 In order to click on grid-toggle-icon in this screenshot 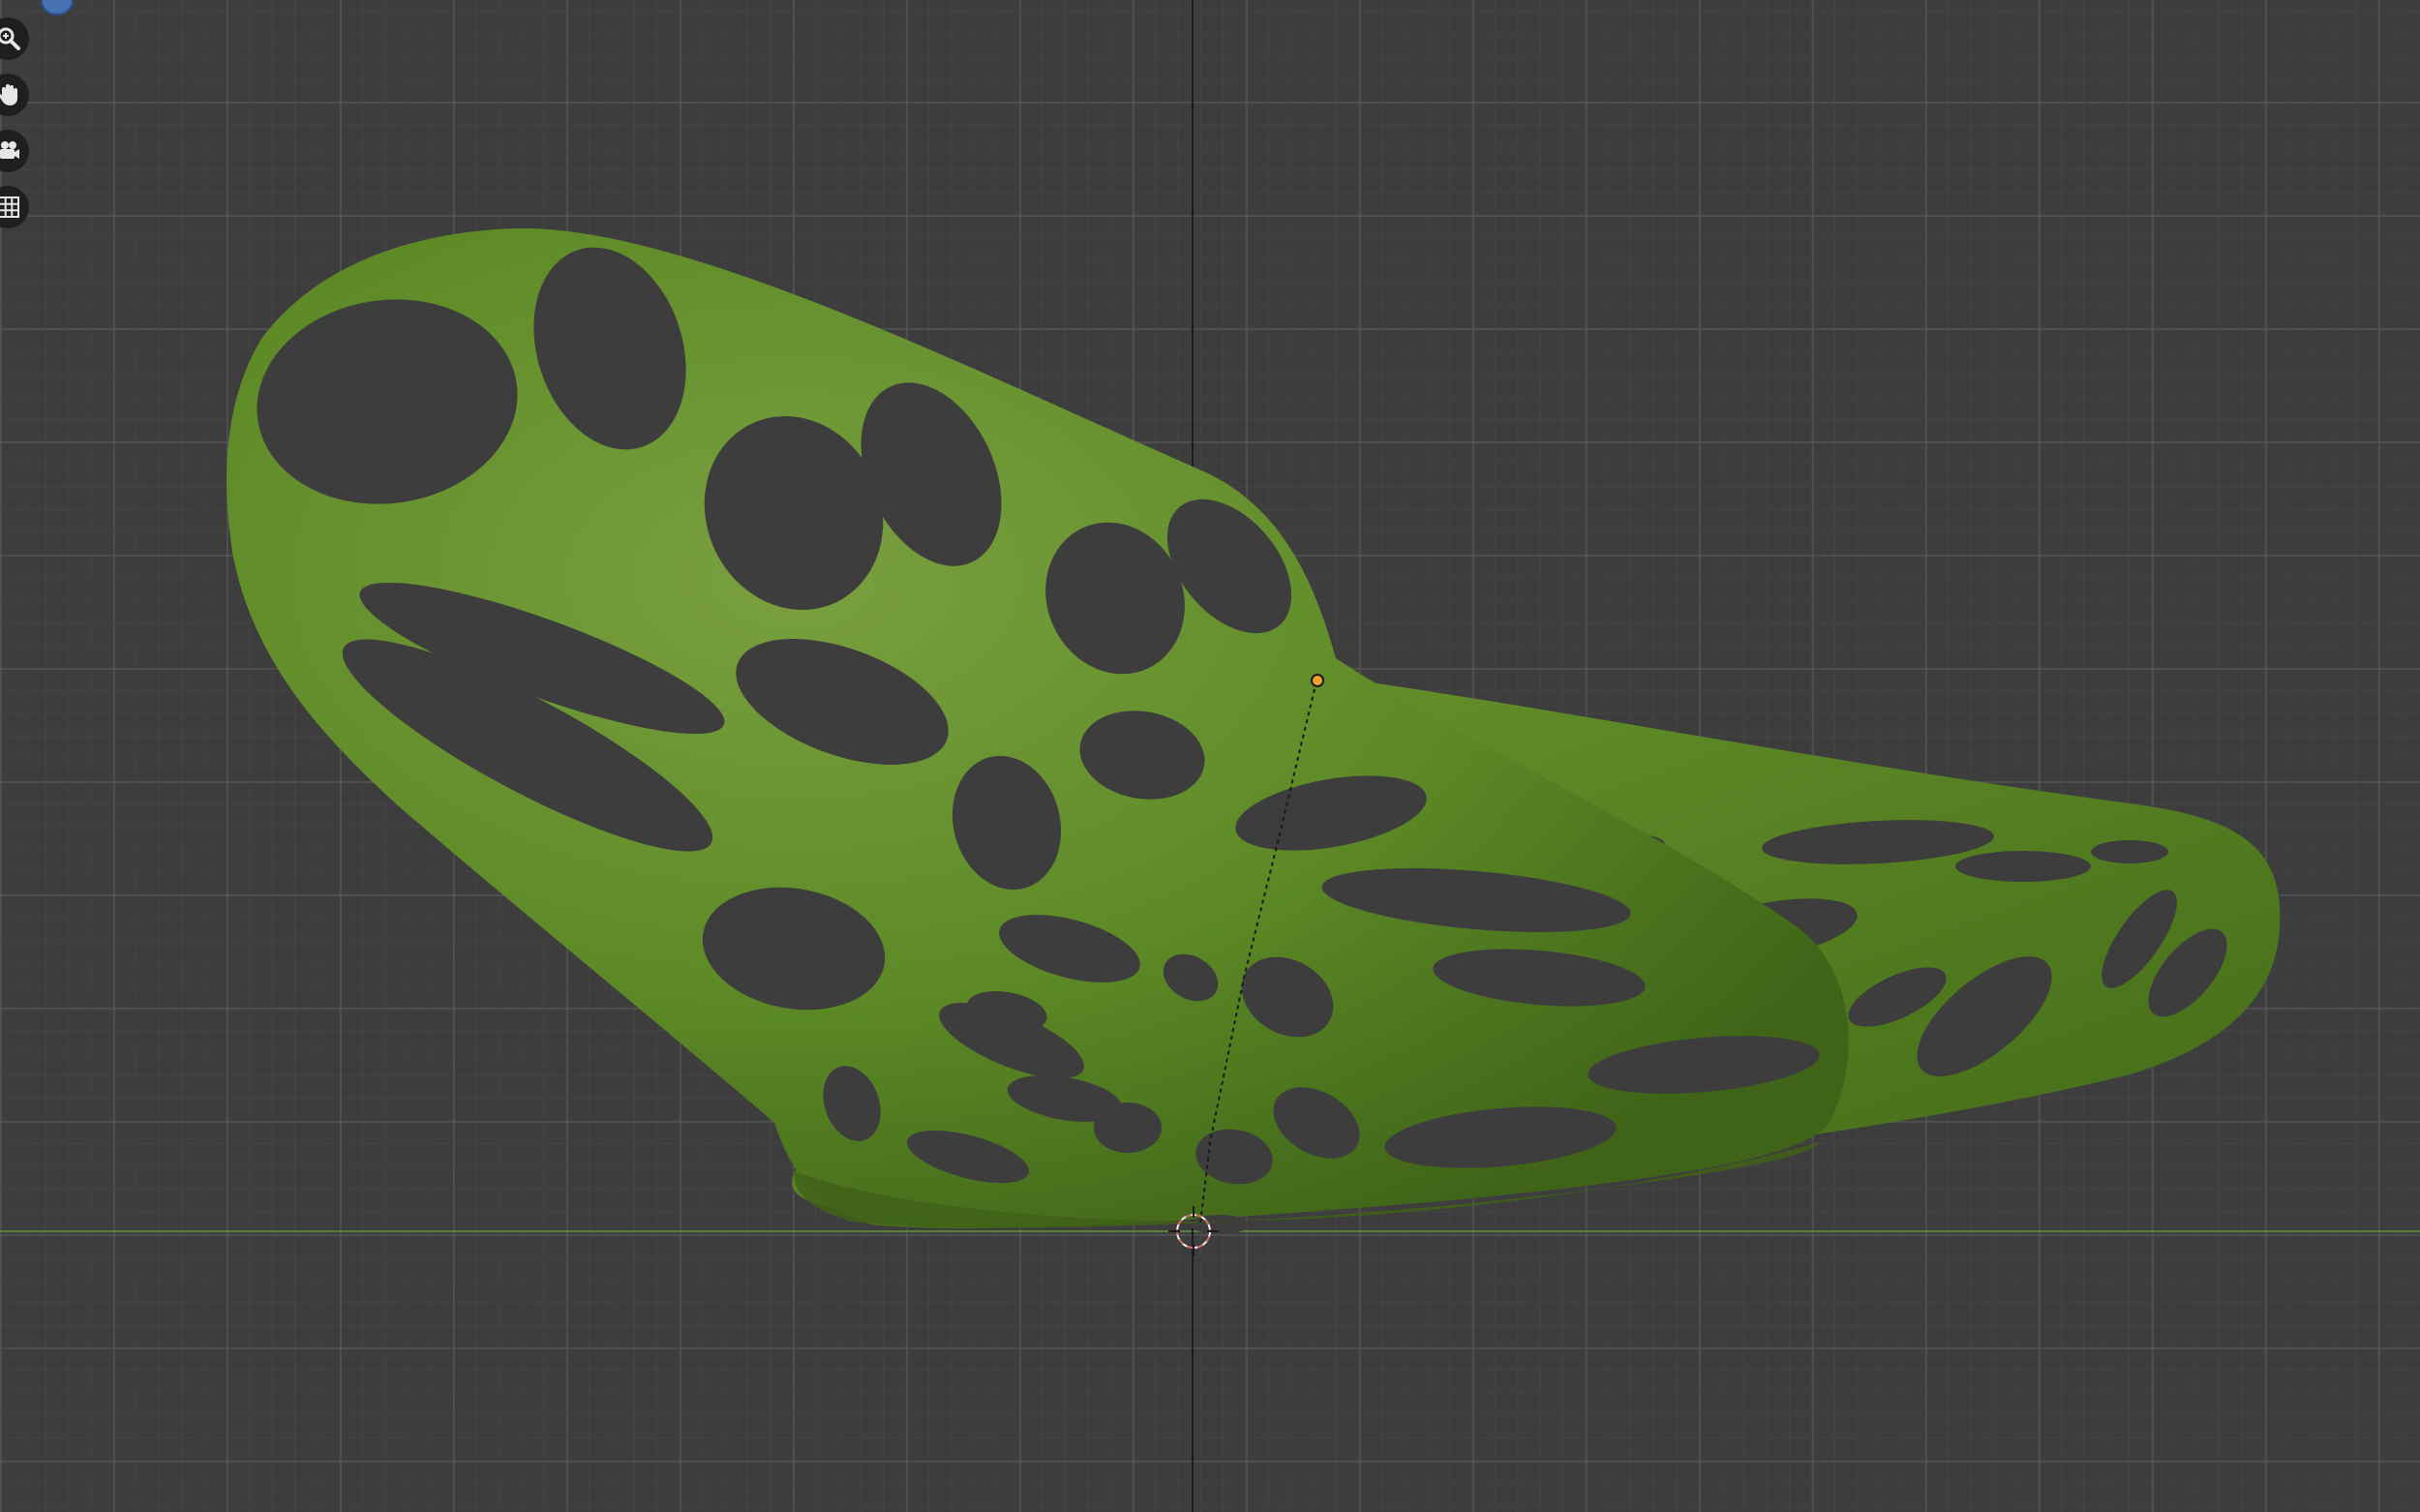, I will do `click(10, 207)`.